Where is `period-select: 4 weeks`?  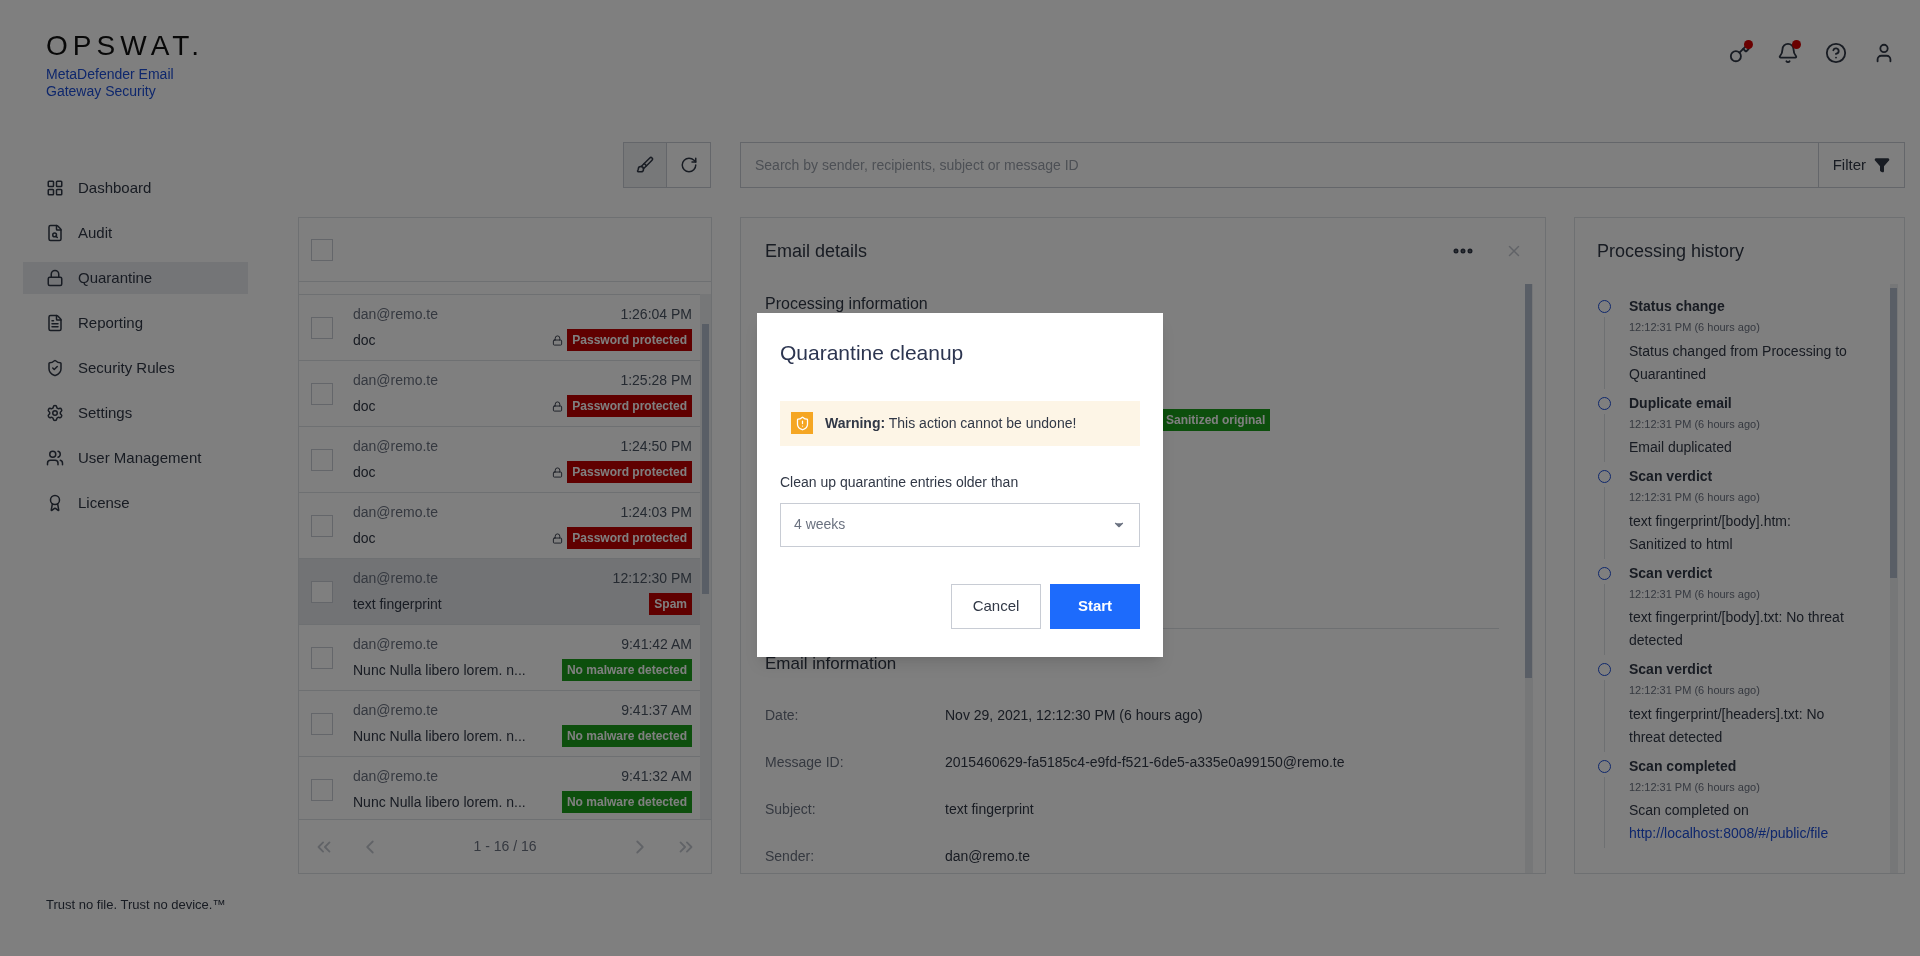 period-select: 4 weeks is located at coordinates (960, 524).